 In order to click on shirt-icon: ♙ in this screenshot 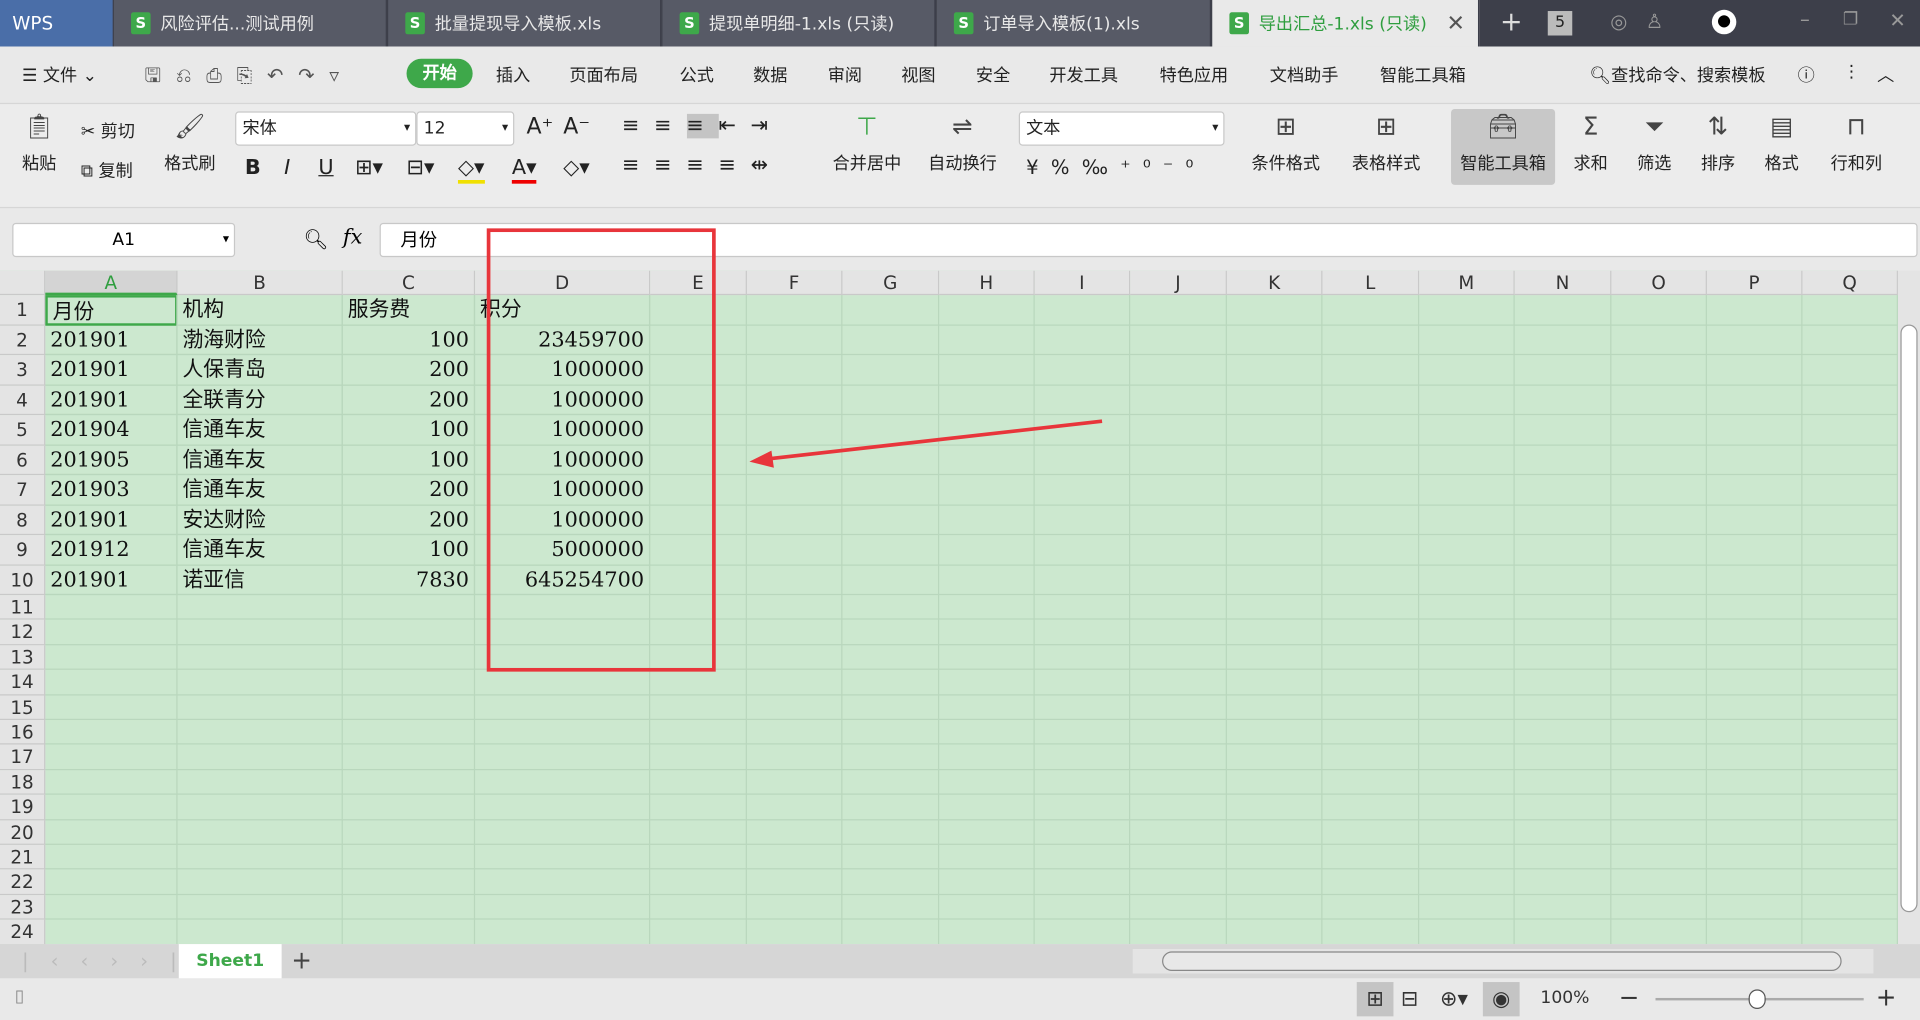, I will do `click(1655, 21)`.